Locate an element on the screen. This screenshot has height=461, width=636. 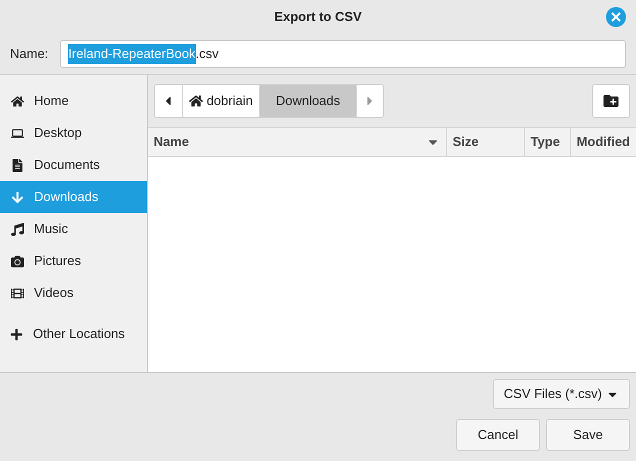
sidebar-item: Other Locations is located at coordinates (73, 334).